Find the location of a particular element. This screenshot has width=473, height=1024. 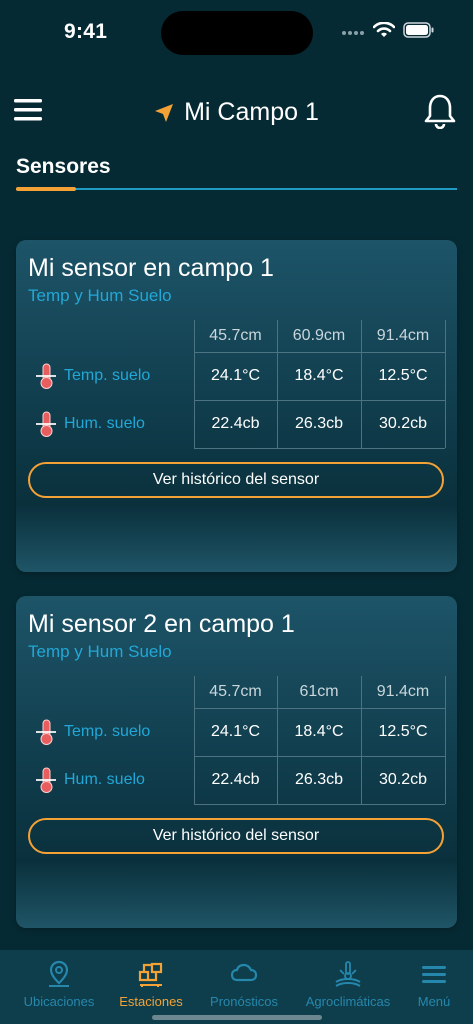

depth-header: 61cm is located at coordinates (319, 691).